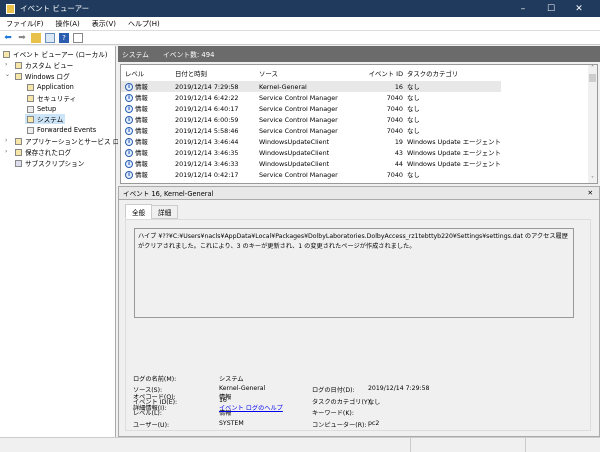 This screenshot has height=452, width=600. Describe the element at coordinates (168, 194) in the screenshot. I see `event-detail-title: イベント 16, Kernel-General` at that location.